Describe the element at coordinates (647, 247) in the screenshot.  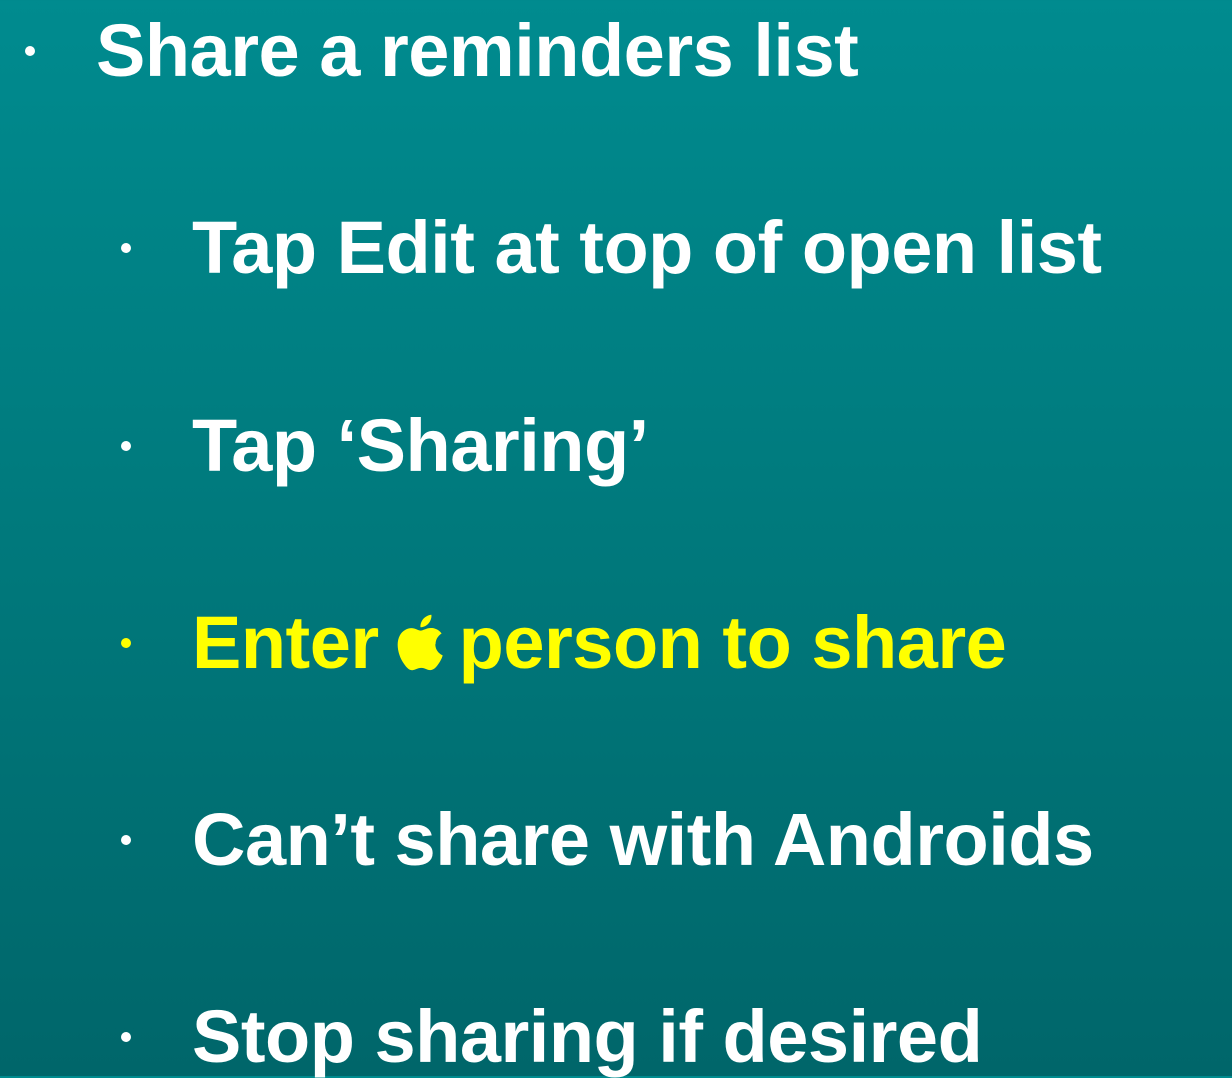
I see `bullet-text: Tap Edit at top of open list` at that location.